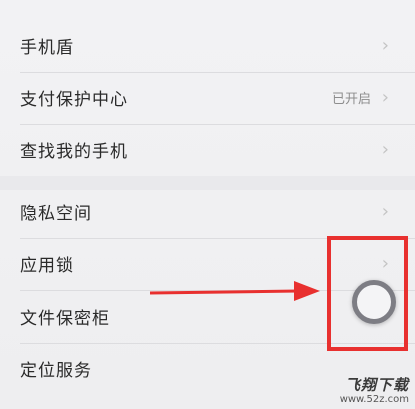 The image size is (415, 409). I want to click on floating-circle-button, so click(374, 302).